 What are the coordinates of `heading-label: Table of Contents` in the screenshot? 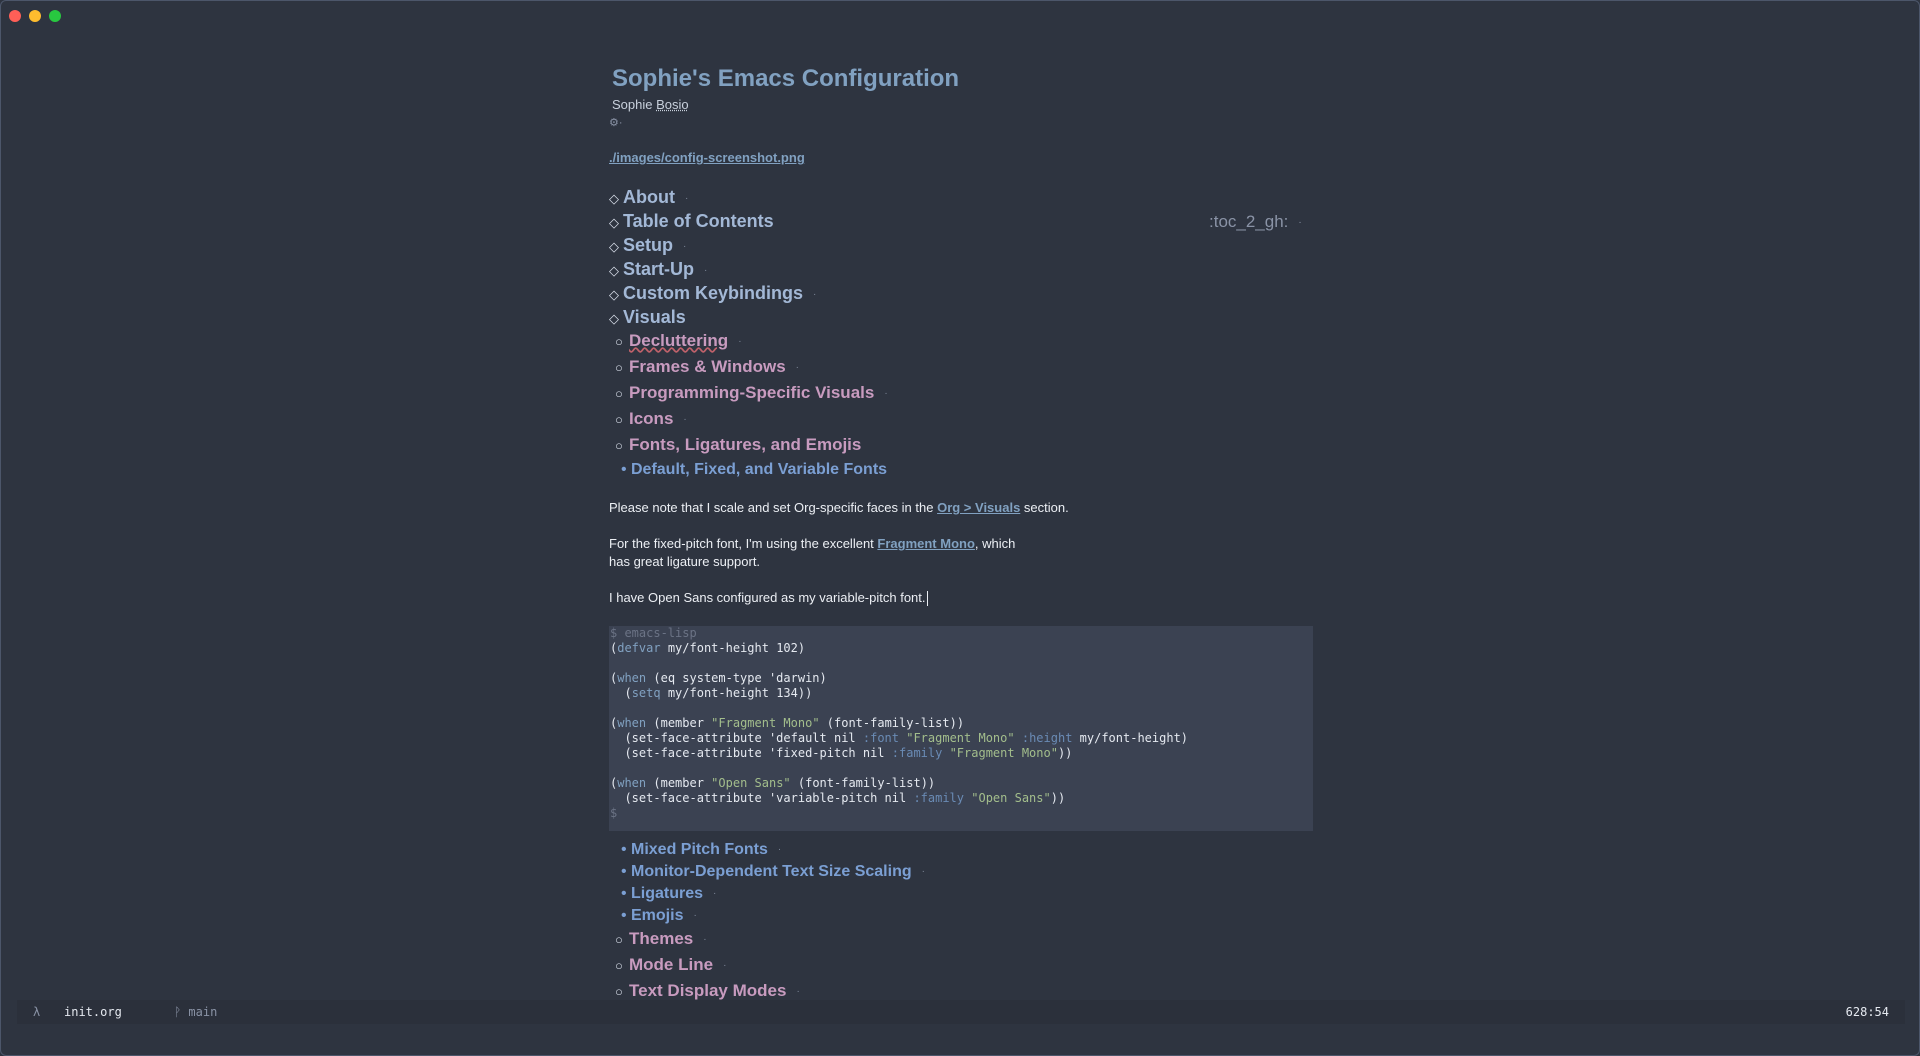 It's located at (698, 221).